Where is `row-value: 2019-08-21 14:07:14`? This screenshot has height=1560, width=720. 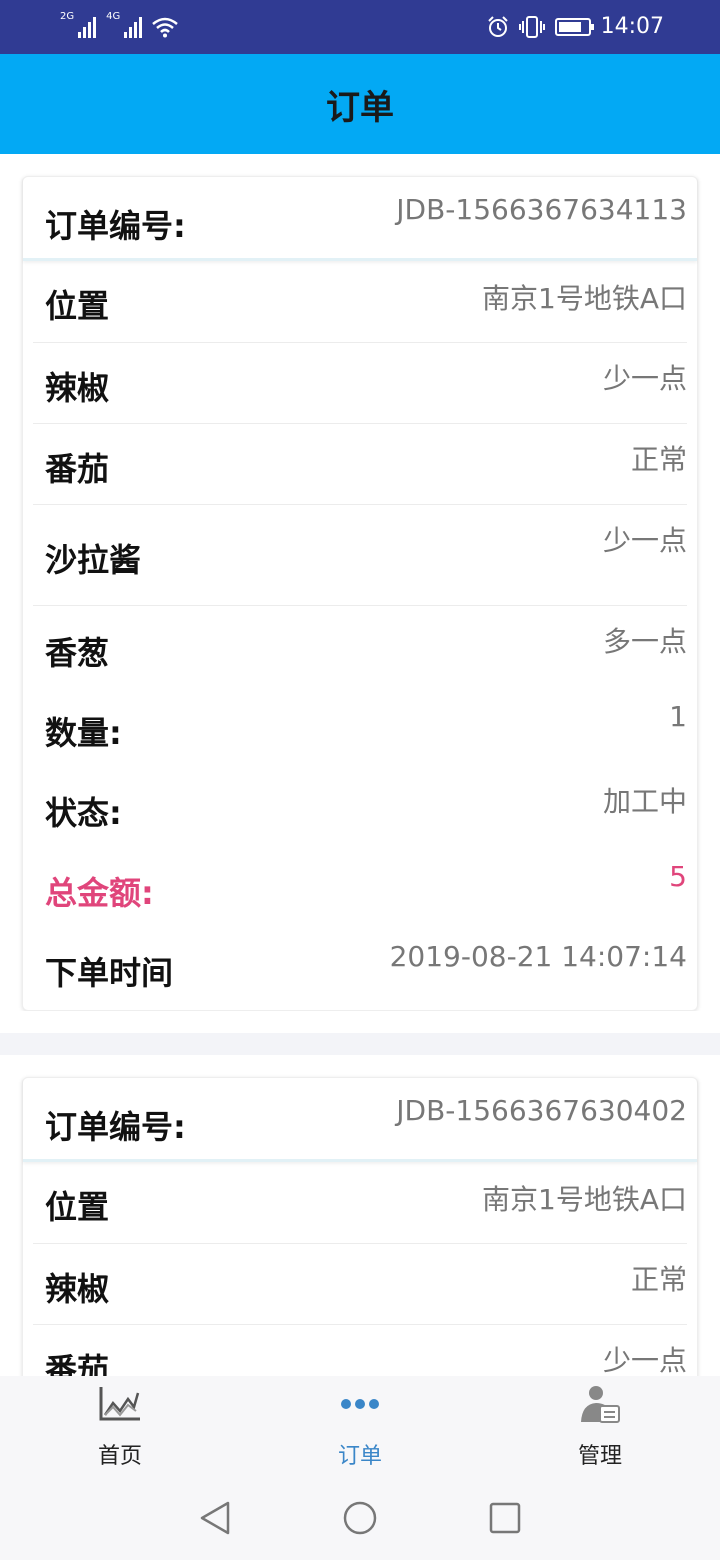 row-value: 2019-08-21 14:07:14 is located at coordinates (538, 956).